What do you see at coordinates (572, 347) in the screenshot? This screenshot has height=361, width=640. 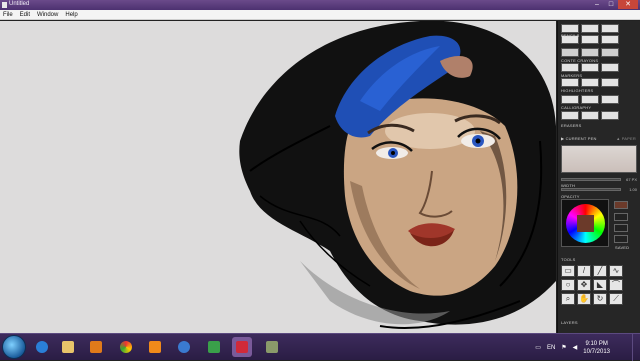 I see `system-tray: ▭ EN ⚑ ◀ 9:10 PM 10/7/2013` at bounding box center [572, 347].